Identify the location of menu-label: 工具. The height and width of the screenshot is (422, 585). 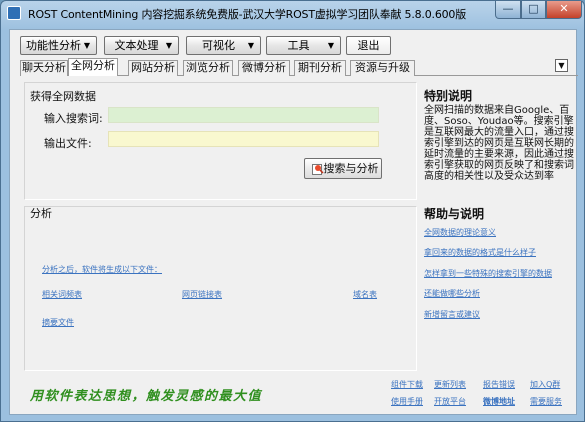
(298, 45).